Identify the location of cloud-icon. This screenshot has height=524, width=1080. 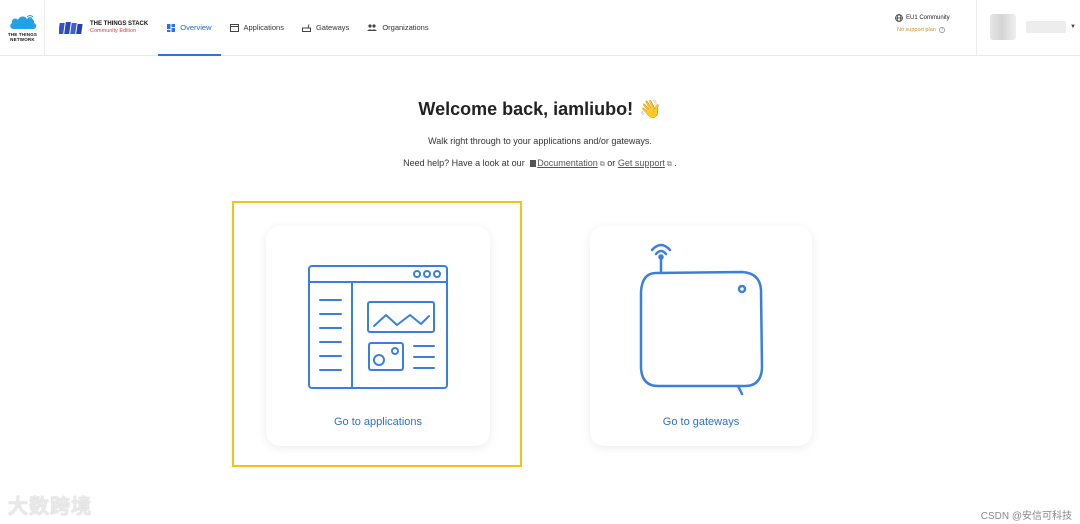
(22, 21).